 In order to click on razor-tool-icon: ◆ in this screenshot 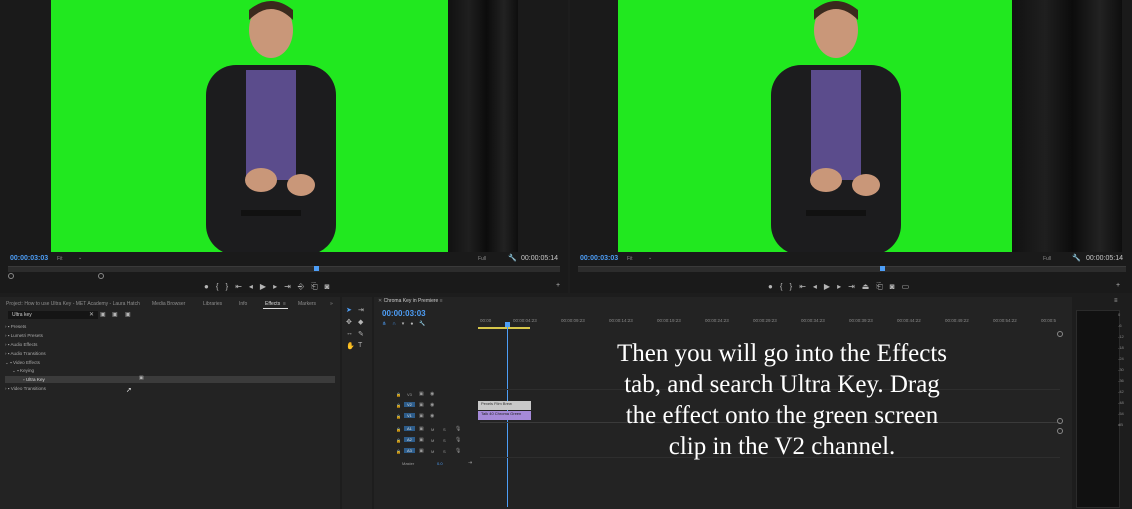, I will do `click(360, 322)`.